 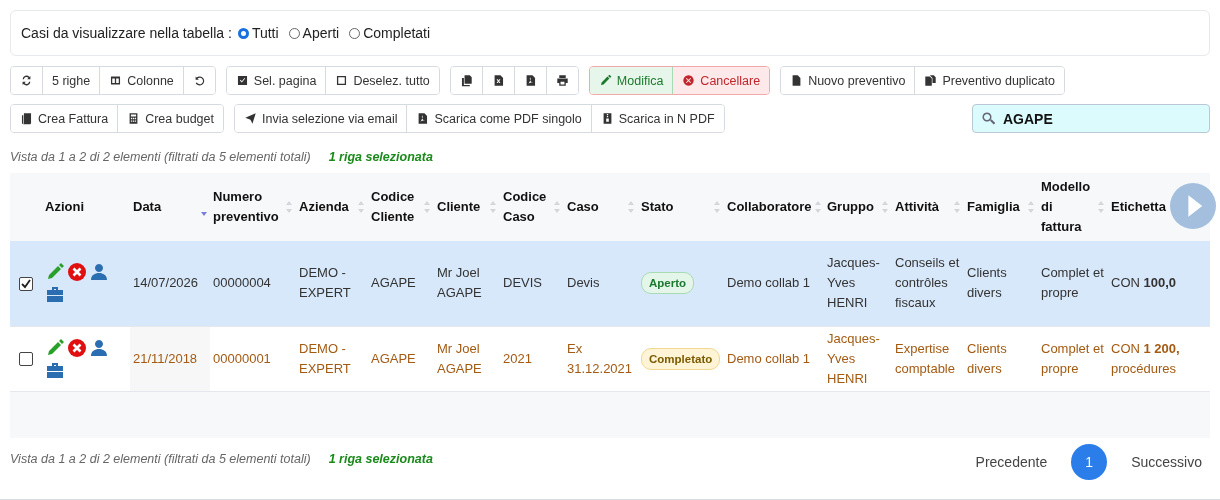 I want to click on new-quote-button: Nuovo preventivo, so click(x=848, y=80).